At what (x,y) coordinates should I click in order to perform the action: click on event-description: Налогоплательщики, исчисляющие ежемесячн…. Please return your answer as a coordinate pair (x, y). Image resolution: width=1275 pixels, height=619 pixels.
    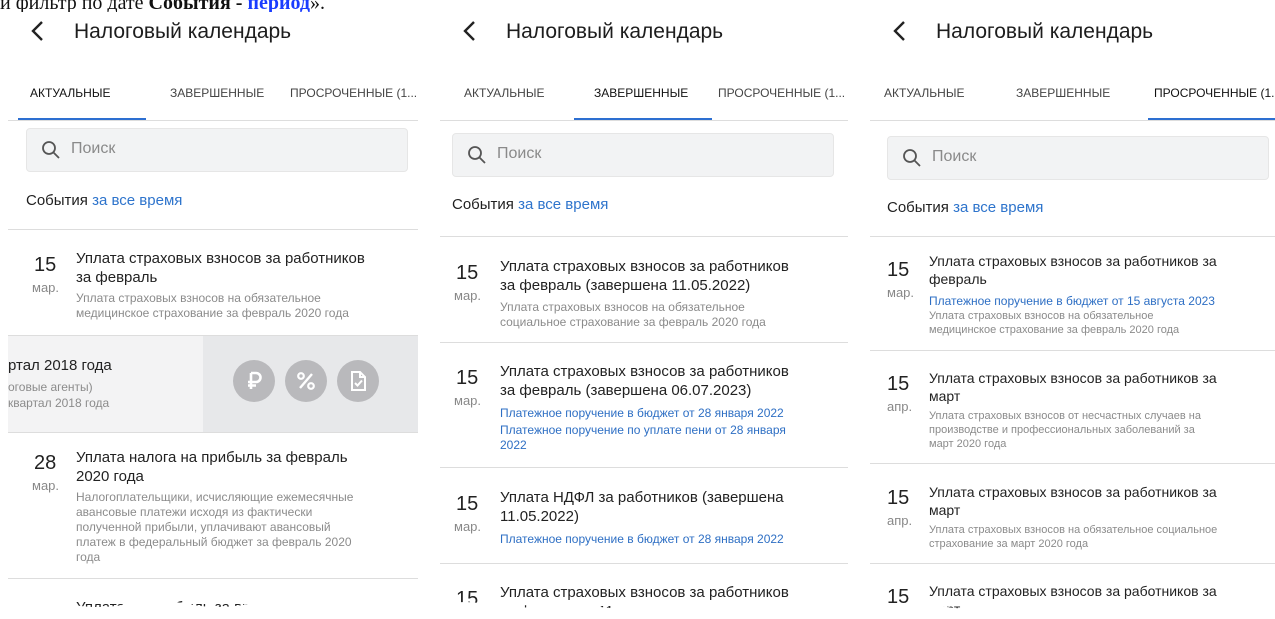
    Looking at the image, I should click on (215, 497).